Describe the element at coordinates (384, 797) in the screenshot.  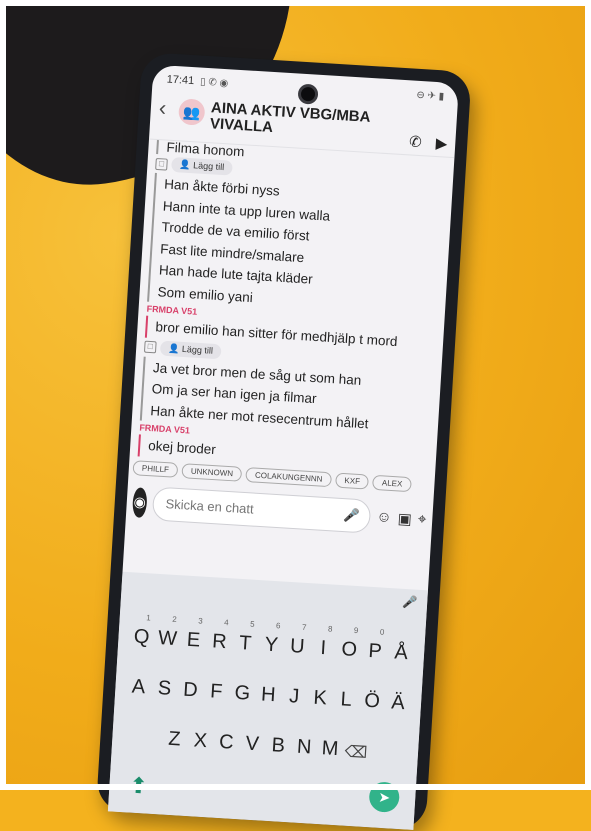
I see `send-enter-icon: ➤` at that location.